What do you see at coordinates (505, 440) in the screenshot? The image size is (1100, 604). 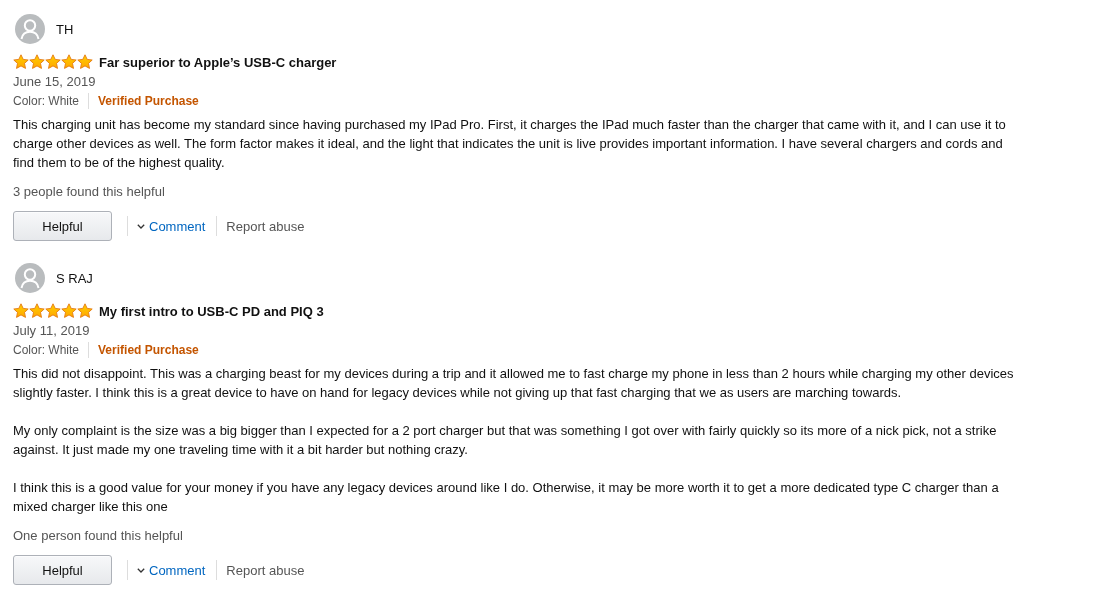 I see `review-text: My only complaint is the size was a big bigger than I expected for a 2 port charger but that was something I got over with fairly quickly so its more of a nick pick, not a strike against. It just made my one traveling time with it a bit harder but nothing crazy.` at bounding box center [505, 440].